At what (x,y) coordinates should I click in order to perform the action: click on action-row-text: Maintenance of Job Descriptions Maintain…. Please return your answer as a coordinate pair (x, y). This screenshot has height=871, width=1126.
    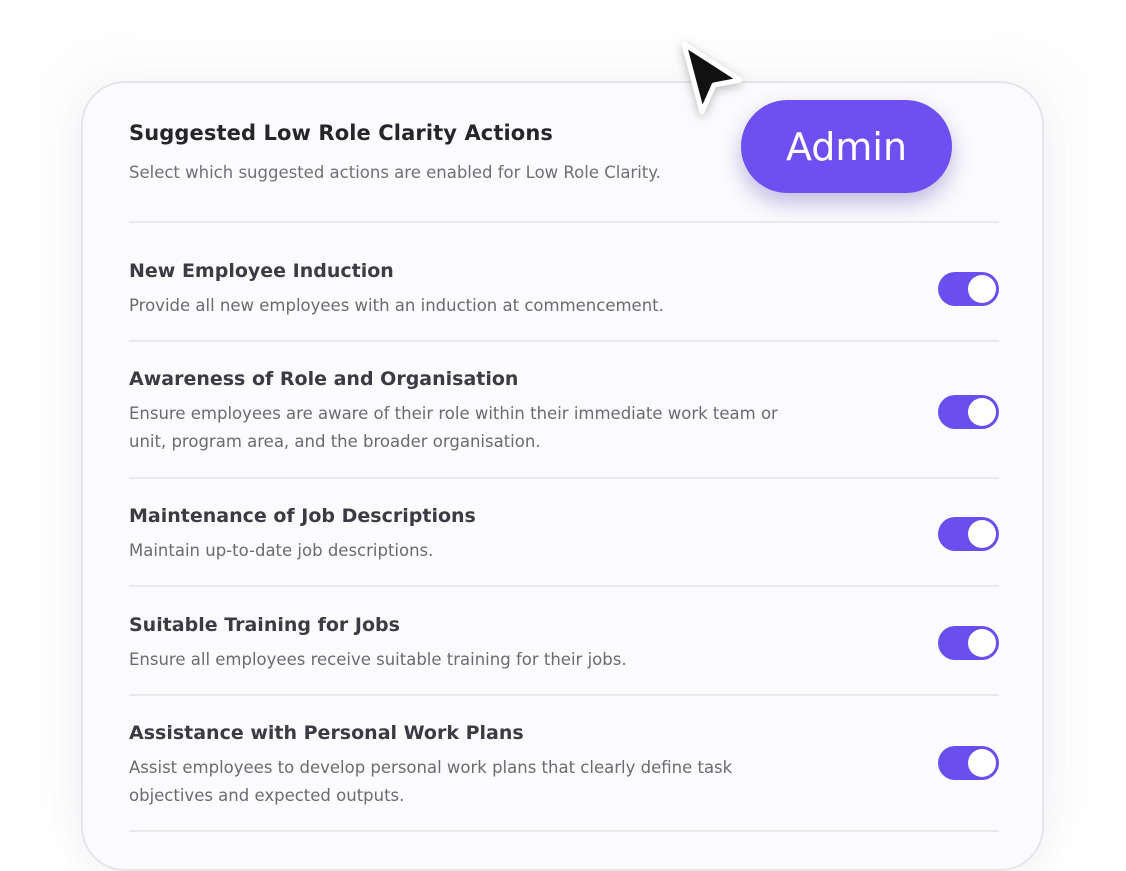
    Looking at the image, I should click on (459, 535).